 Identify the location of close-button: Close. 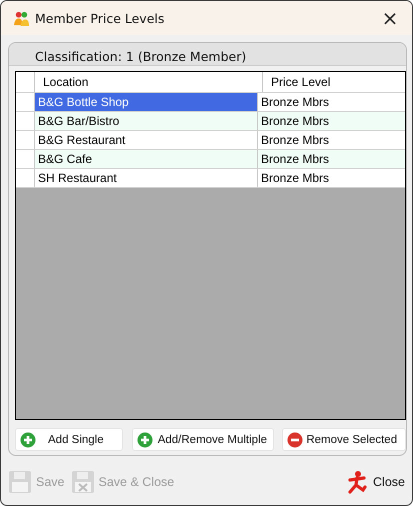
(375, 482).